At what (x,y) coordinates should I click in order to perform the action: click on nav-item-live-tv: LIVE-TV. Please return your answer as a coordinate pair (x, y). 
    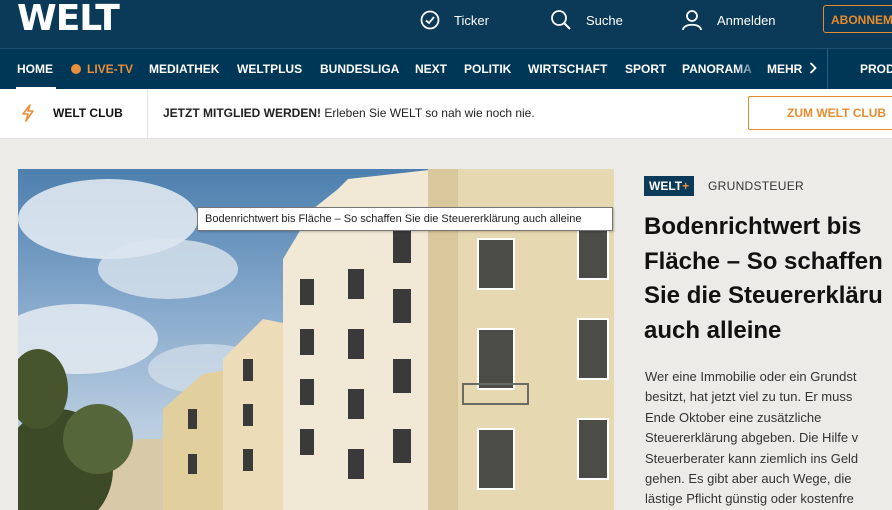
    Looking at the image, I should click on (102, 69).